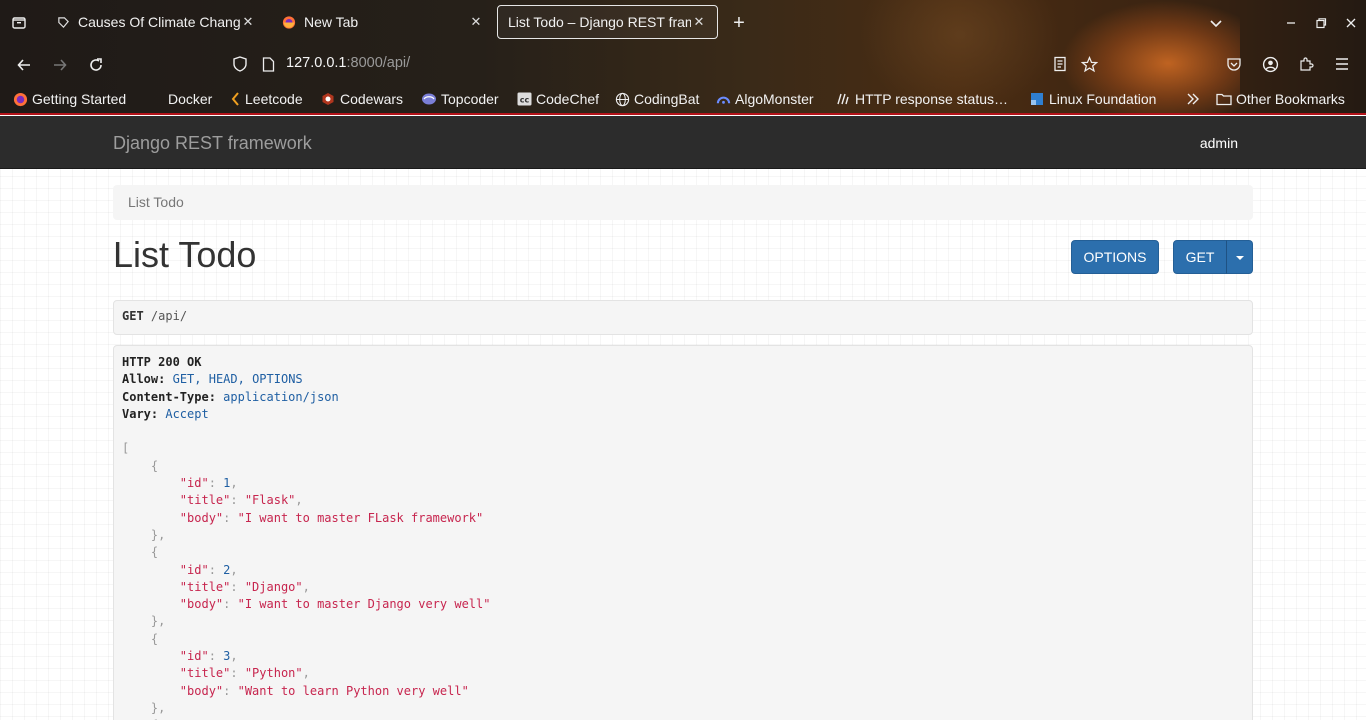 This screenshot has width=1366, height=720. I want to click on get-button: GET, so click(1200, 257).